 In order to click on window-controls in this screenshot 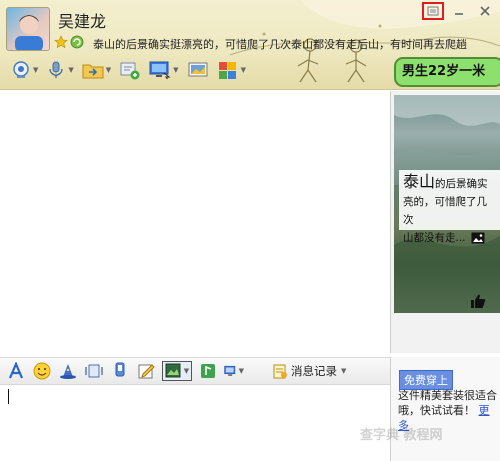, I will do `click(459, 11)`.